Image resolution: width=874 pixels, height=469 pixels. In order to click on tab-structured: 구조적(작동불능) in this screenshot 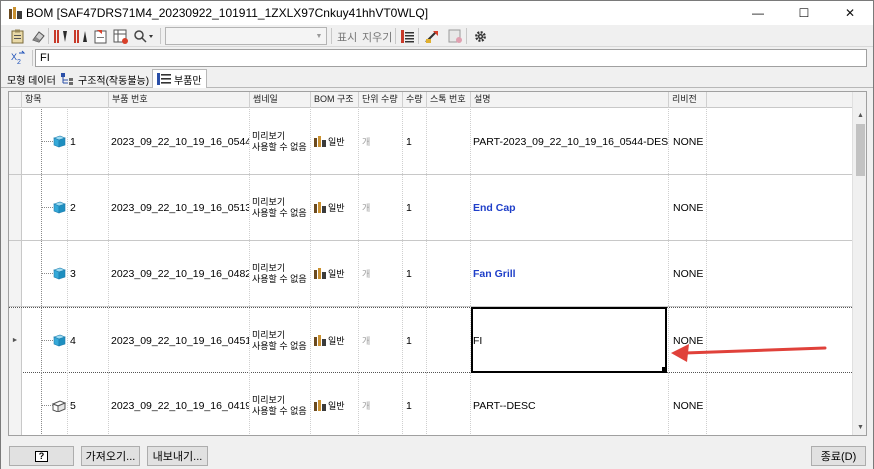, I will do `click(105, 79)`.